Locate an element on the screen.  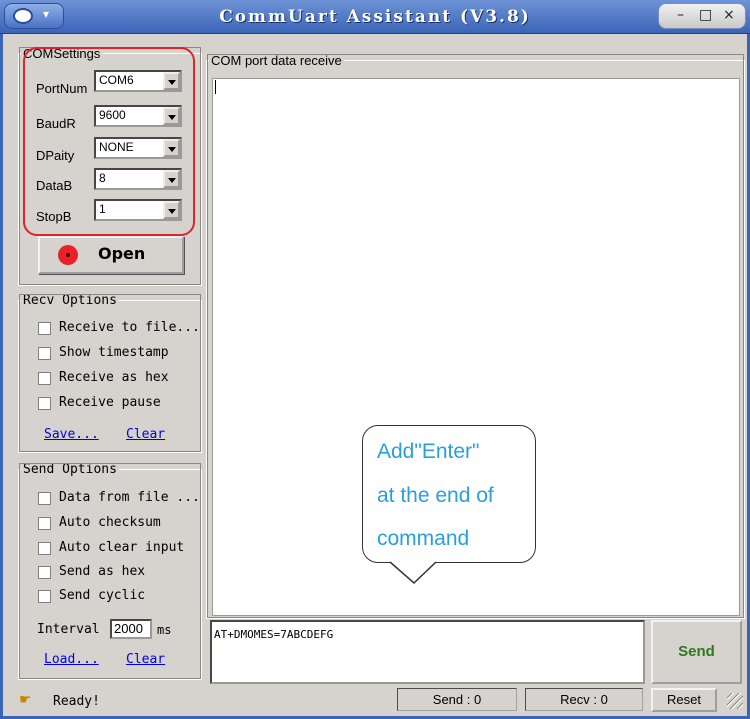
send-count: Send : 0 is located at coordinates (457, 699).